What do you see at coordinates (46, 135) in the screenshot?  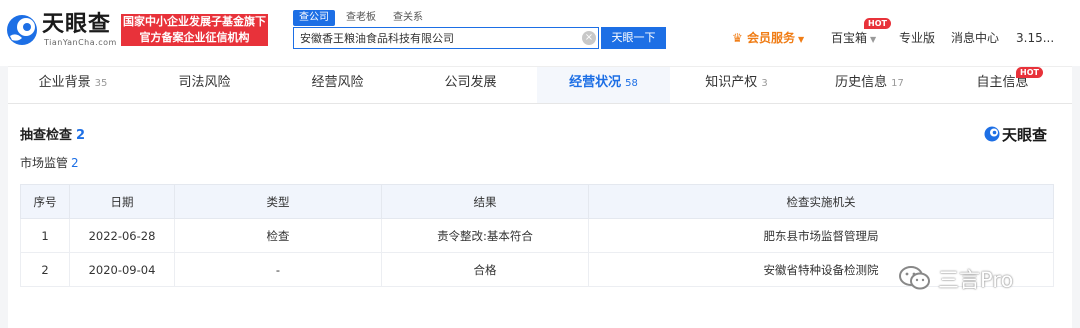 I see `section-title-text: 抽查检查` at bounding box center [46, 135].